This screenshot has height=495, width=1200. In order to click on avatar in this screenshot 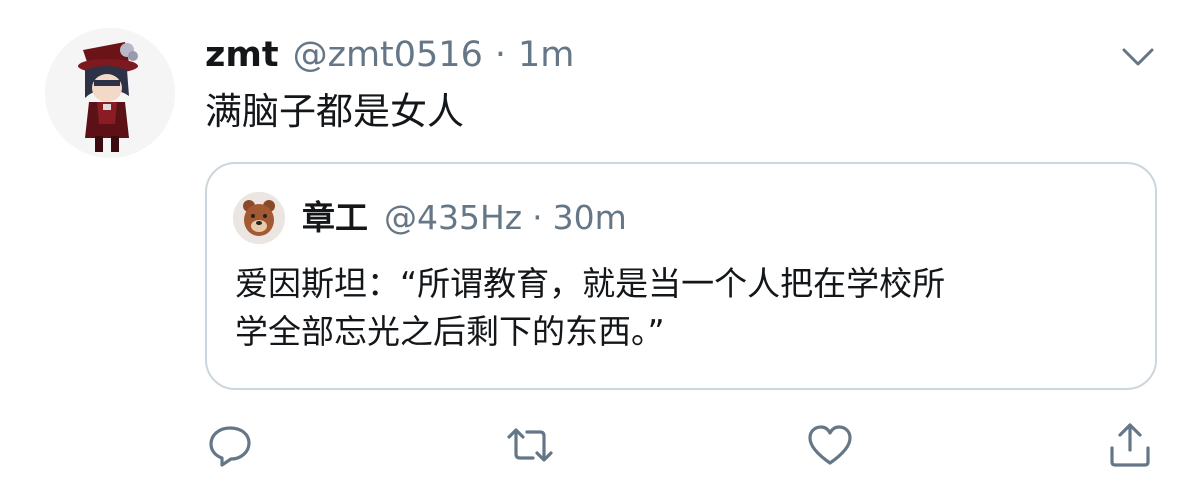, I will do `click(110, 93)`.